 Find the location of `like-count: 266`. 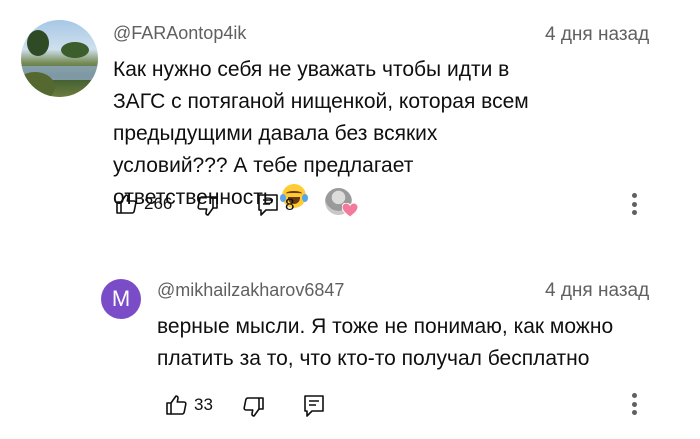

like-count: 266 is located at coordinates (158, 203).